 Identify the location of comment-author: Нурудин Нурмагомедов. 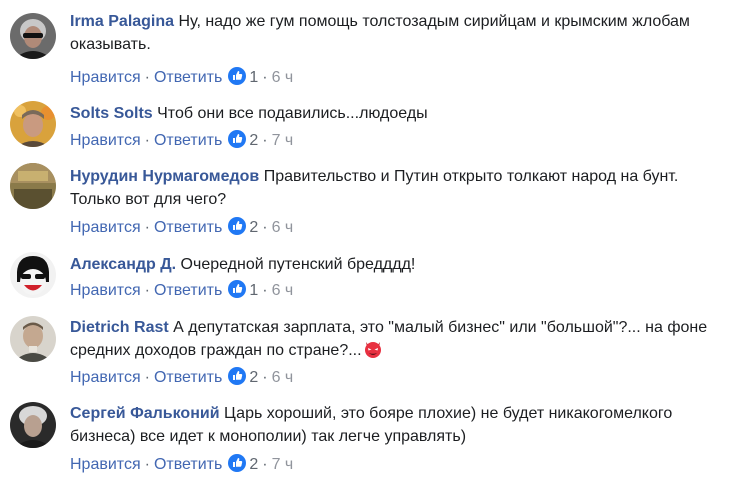
(164, 176).